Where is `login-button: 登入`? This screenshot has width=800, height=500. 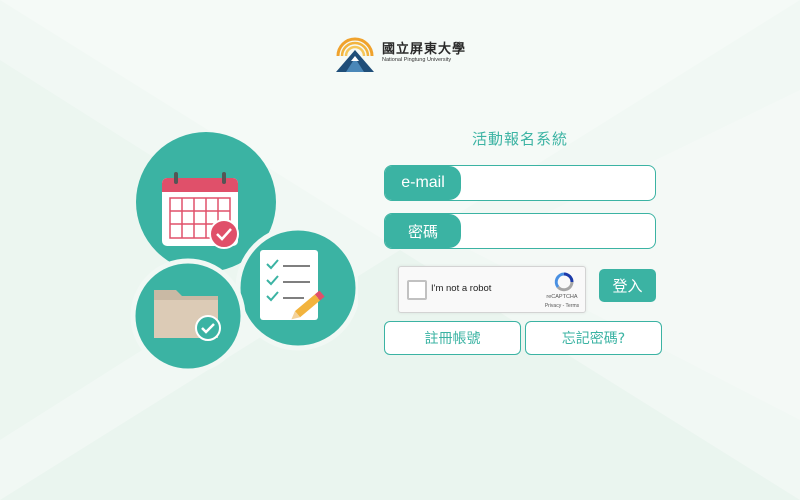 login-button: 登入 is located at coordinates (627, 285).